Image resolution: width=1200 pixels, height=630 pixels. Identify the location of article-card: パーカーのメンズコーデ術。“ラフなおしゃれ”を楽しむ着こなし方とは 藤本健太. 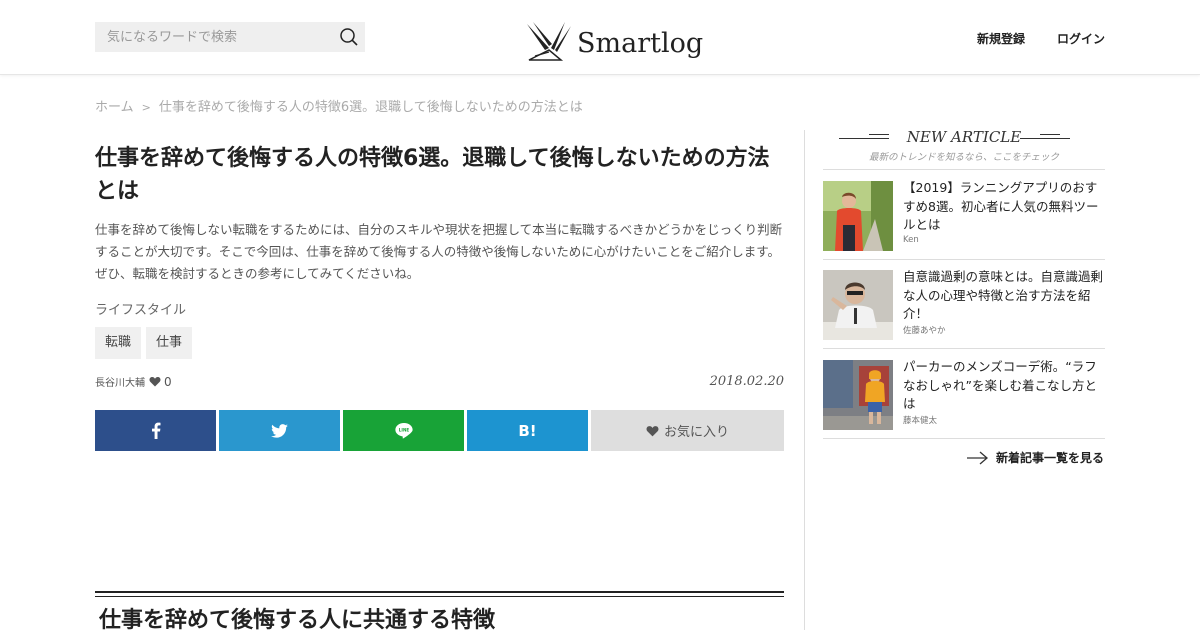
(964, 394).